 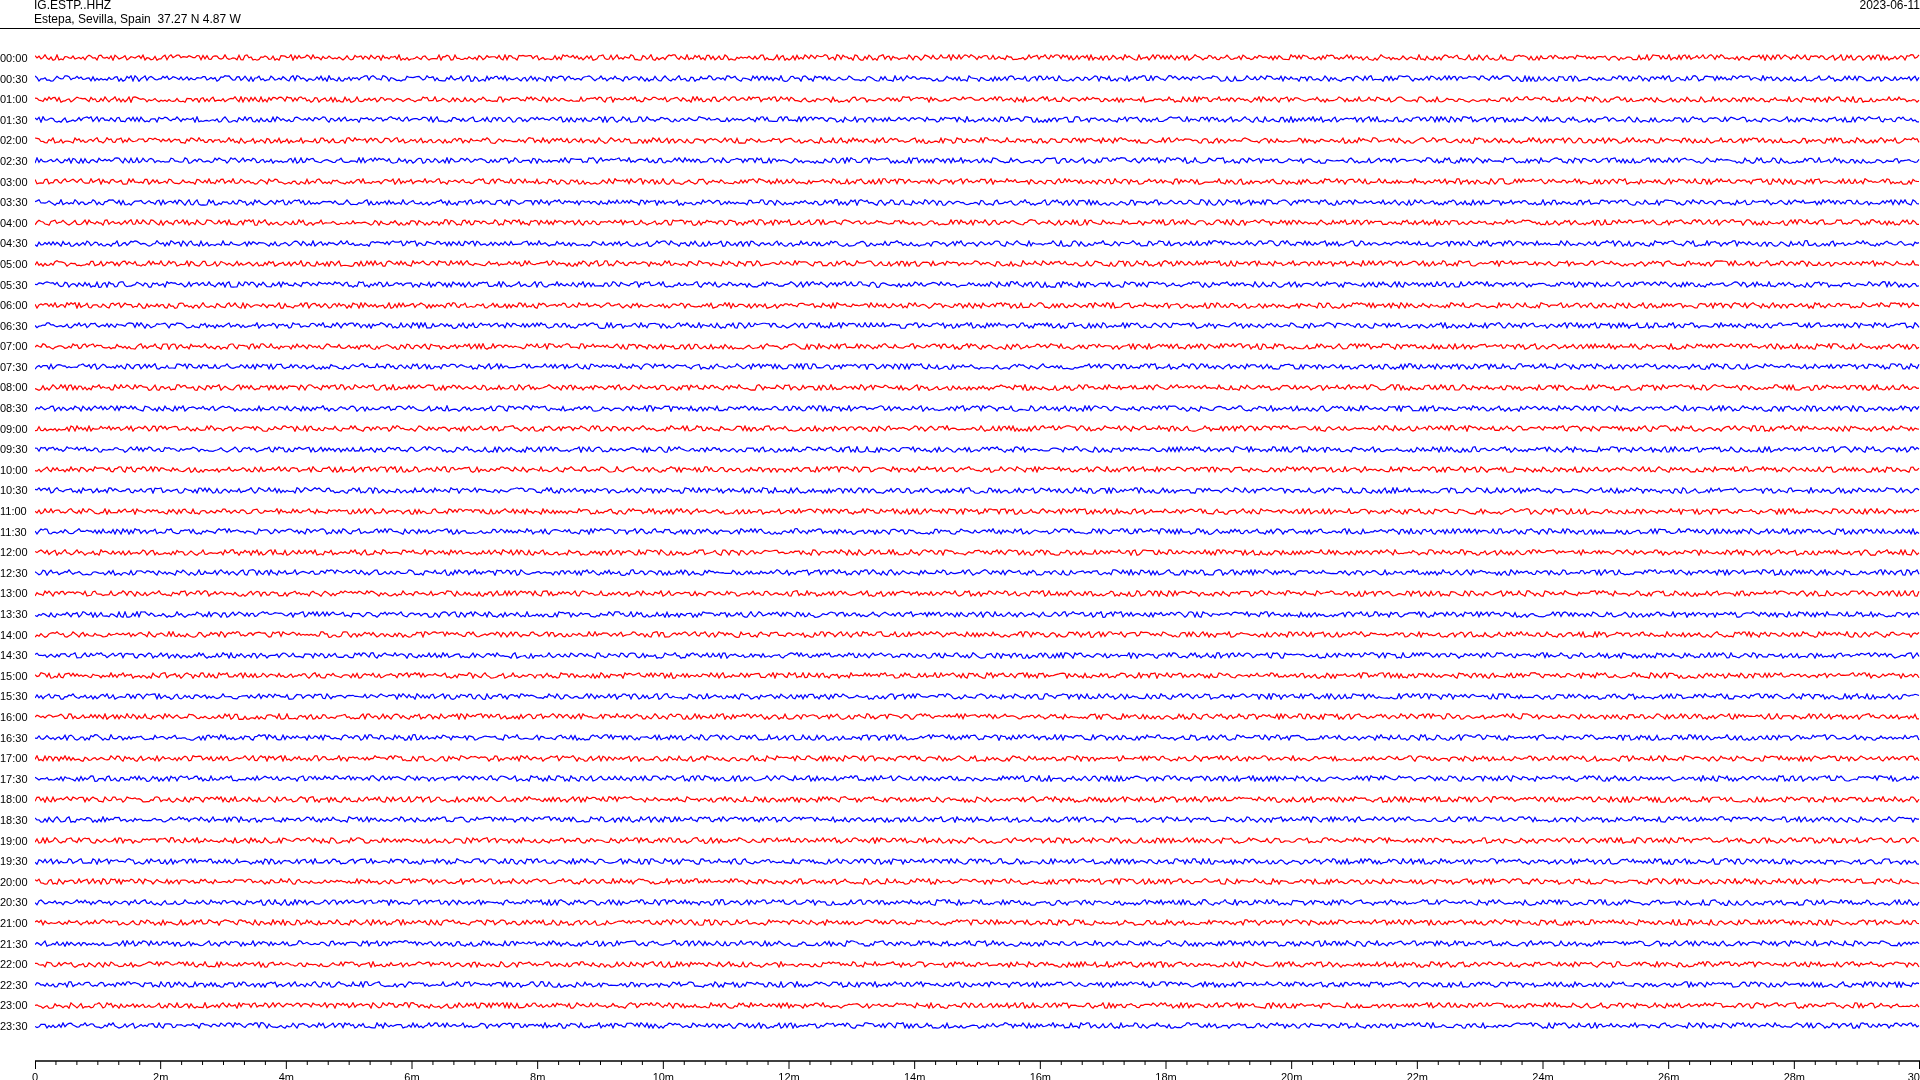 I want to click on time-label: 00:00, so click(x=14, y=58).